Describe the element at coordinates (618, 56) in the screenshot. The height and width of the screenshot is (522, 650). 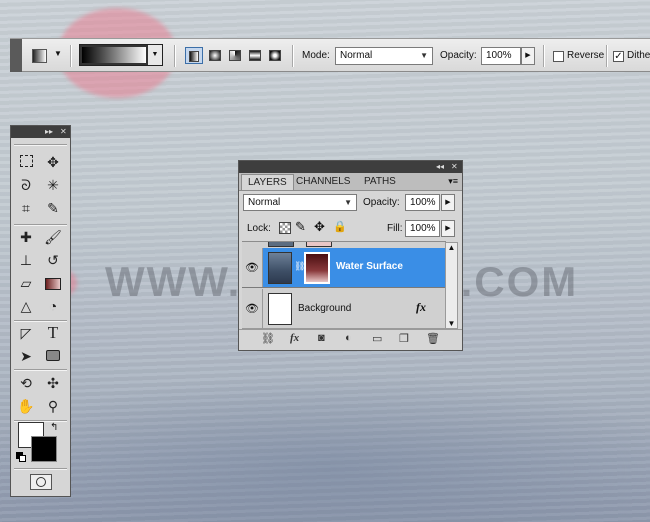
I see `dither-checkbox: ✓` at that location.